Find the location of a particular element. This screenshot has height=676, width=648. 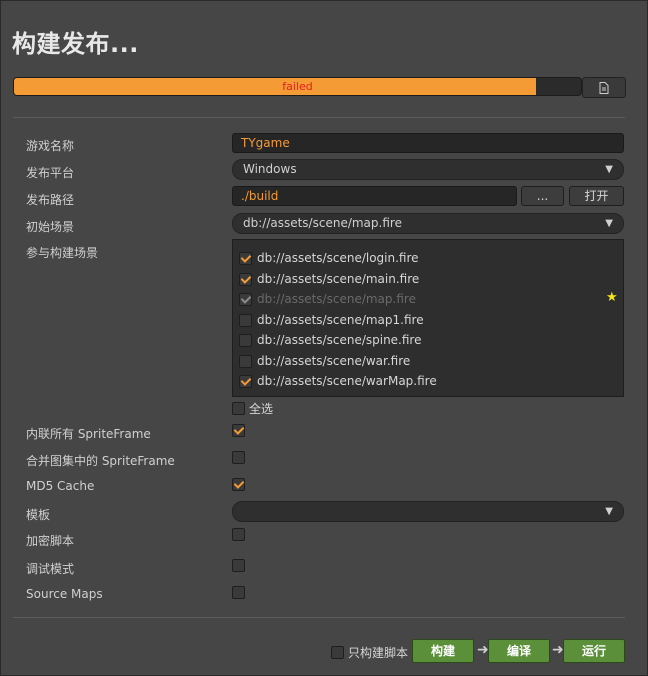

md5-cache-checkbox is located at coordinates (238, 484).